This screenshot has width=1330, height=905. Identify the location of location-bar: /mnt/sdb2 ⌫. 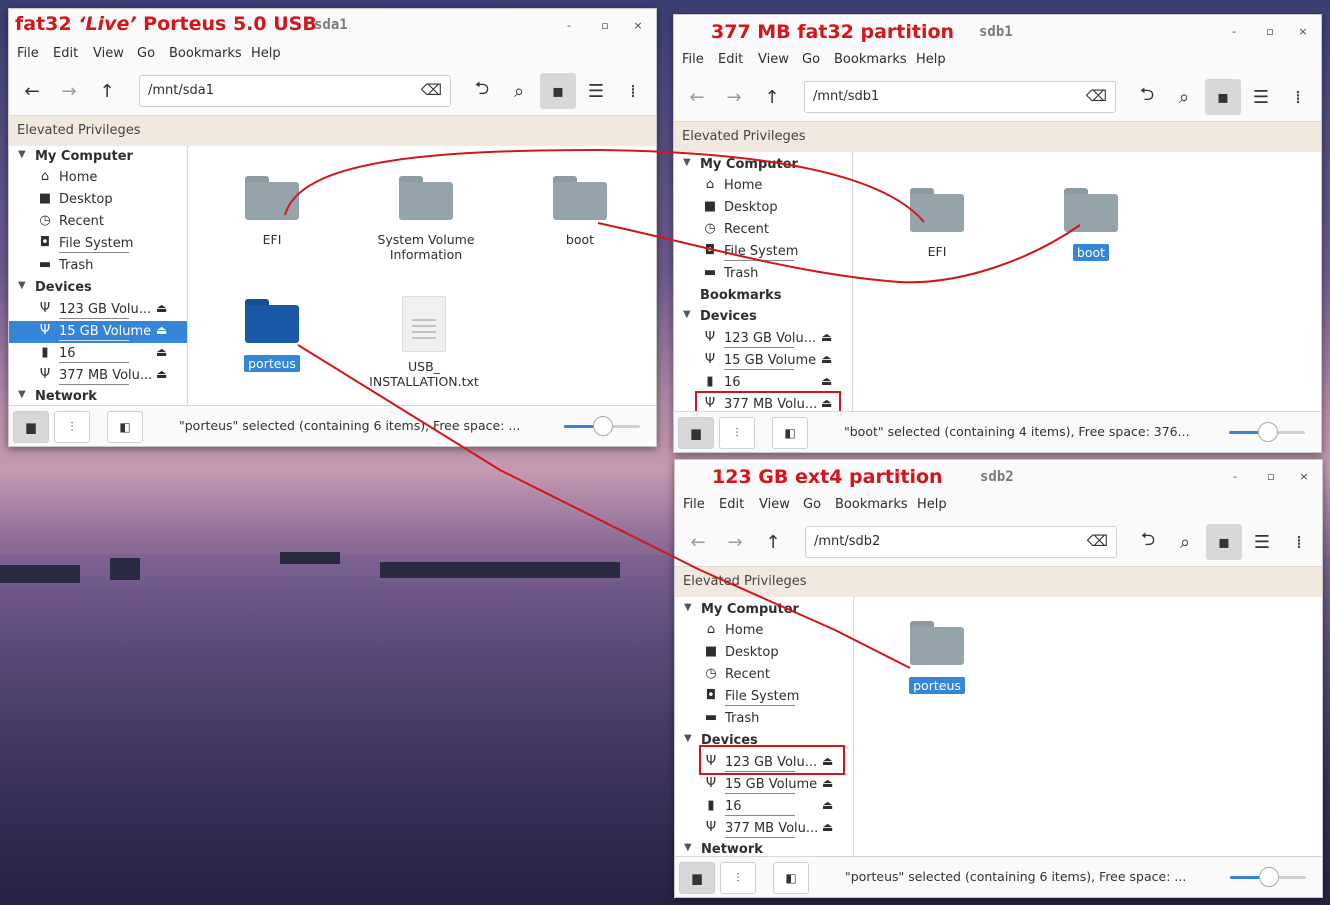
(961, 542).